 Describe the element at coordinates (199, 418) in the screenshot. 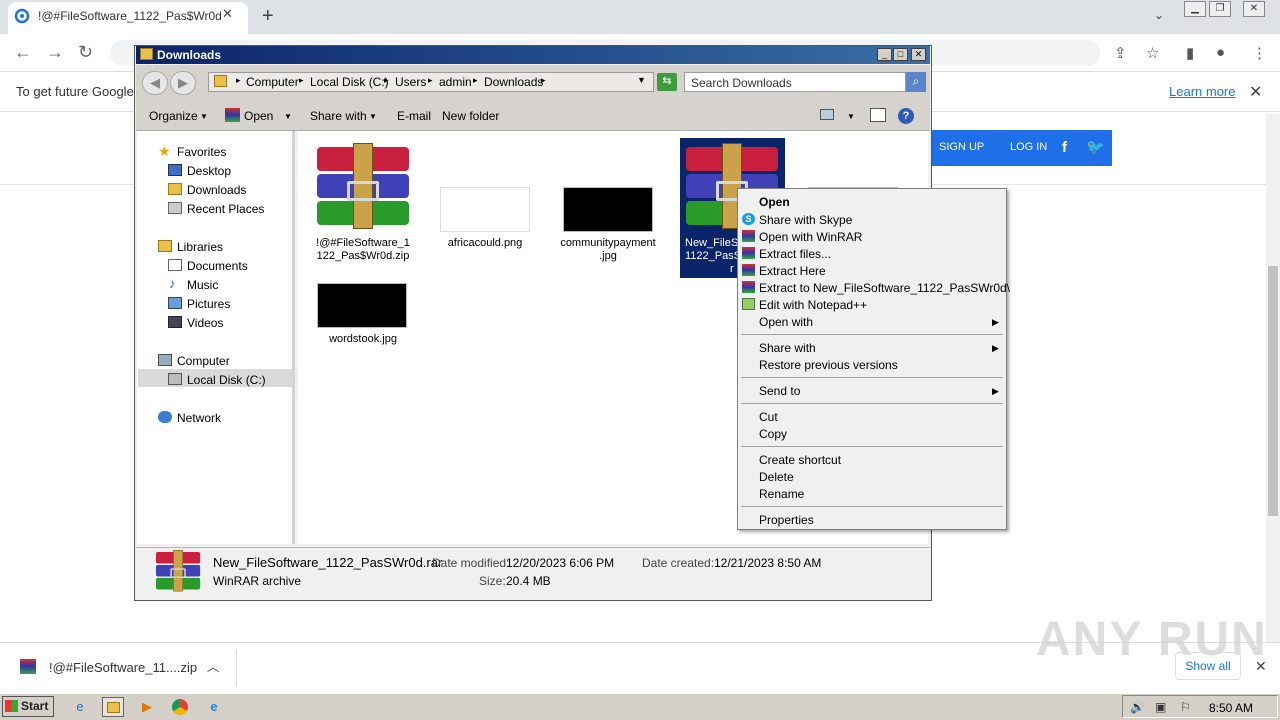

I see `nav-network: Network` at that location.